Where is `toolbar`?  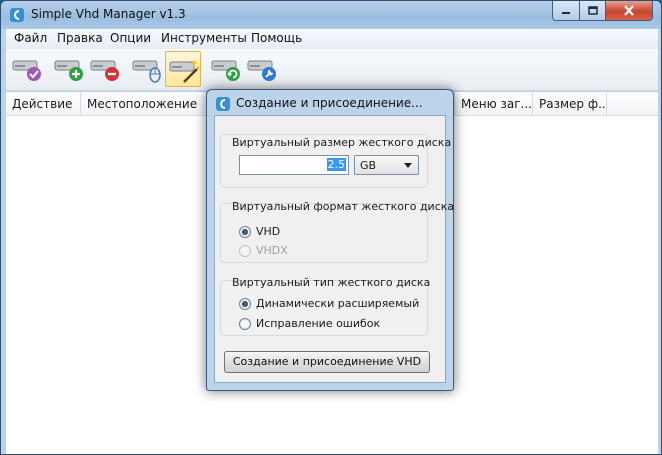 toolbar is located at coordinates (332, 70).